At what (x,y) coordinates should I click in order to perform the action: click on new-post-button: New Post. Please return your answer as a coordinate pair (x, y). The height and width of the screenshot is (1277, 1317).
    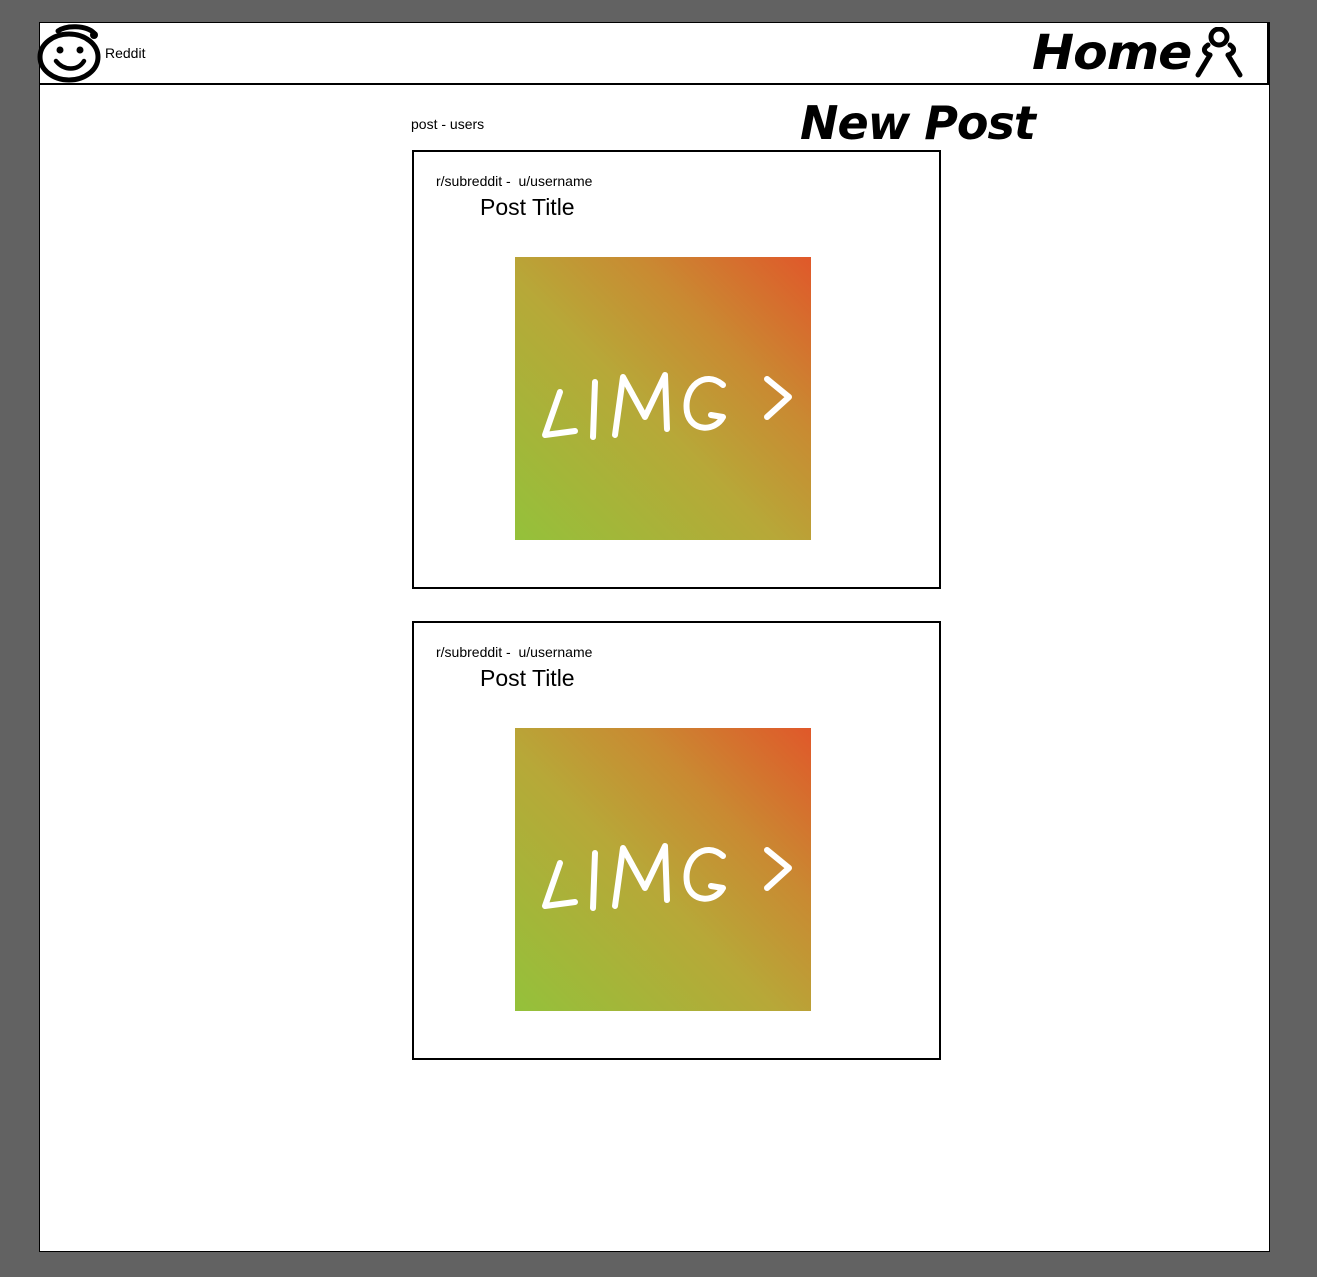
    Looking at the image, I should click on (918, 123).